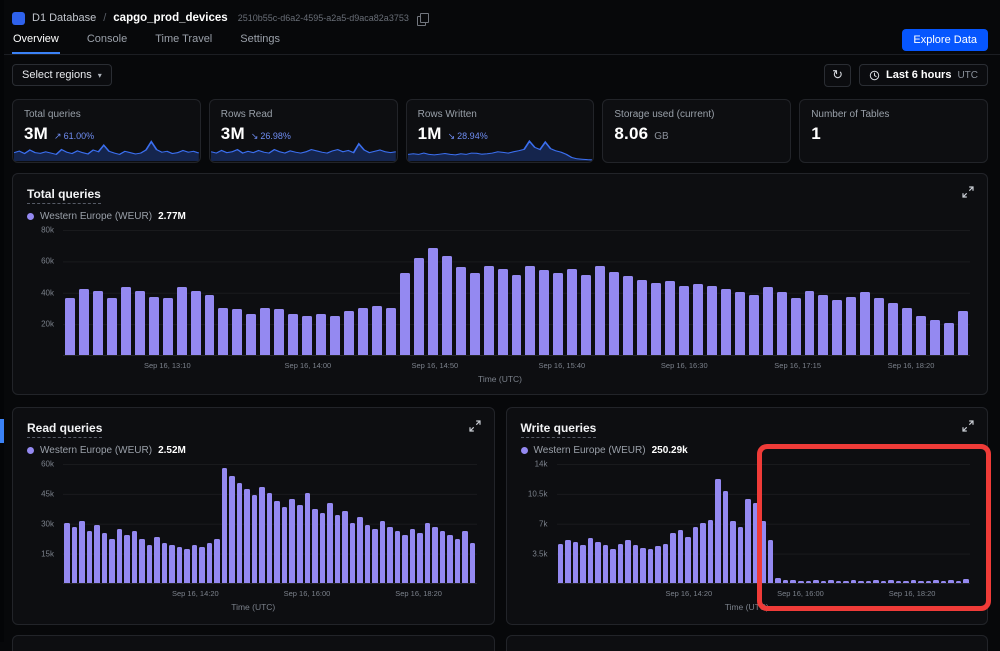 The height and width of the screenshot is (651, 1000). What do you see at coordinates (99, 75) in the screenshot?
I see `chevron-down-icon: ▾` at bounding box center [99, 75].